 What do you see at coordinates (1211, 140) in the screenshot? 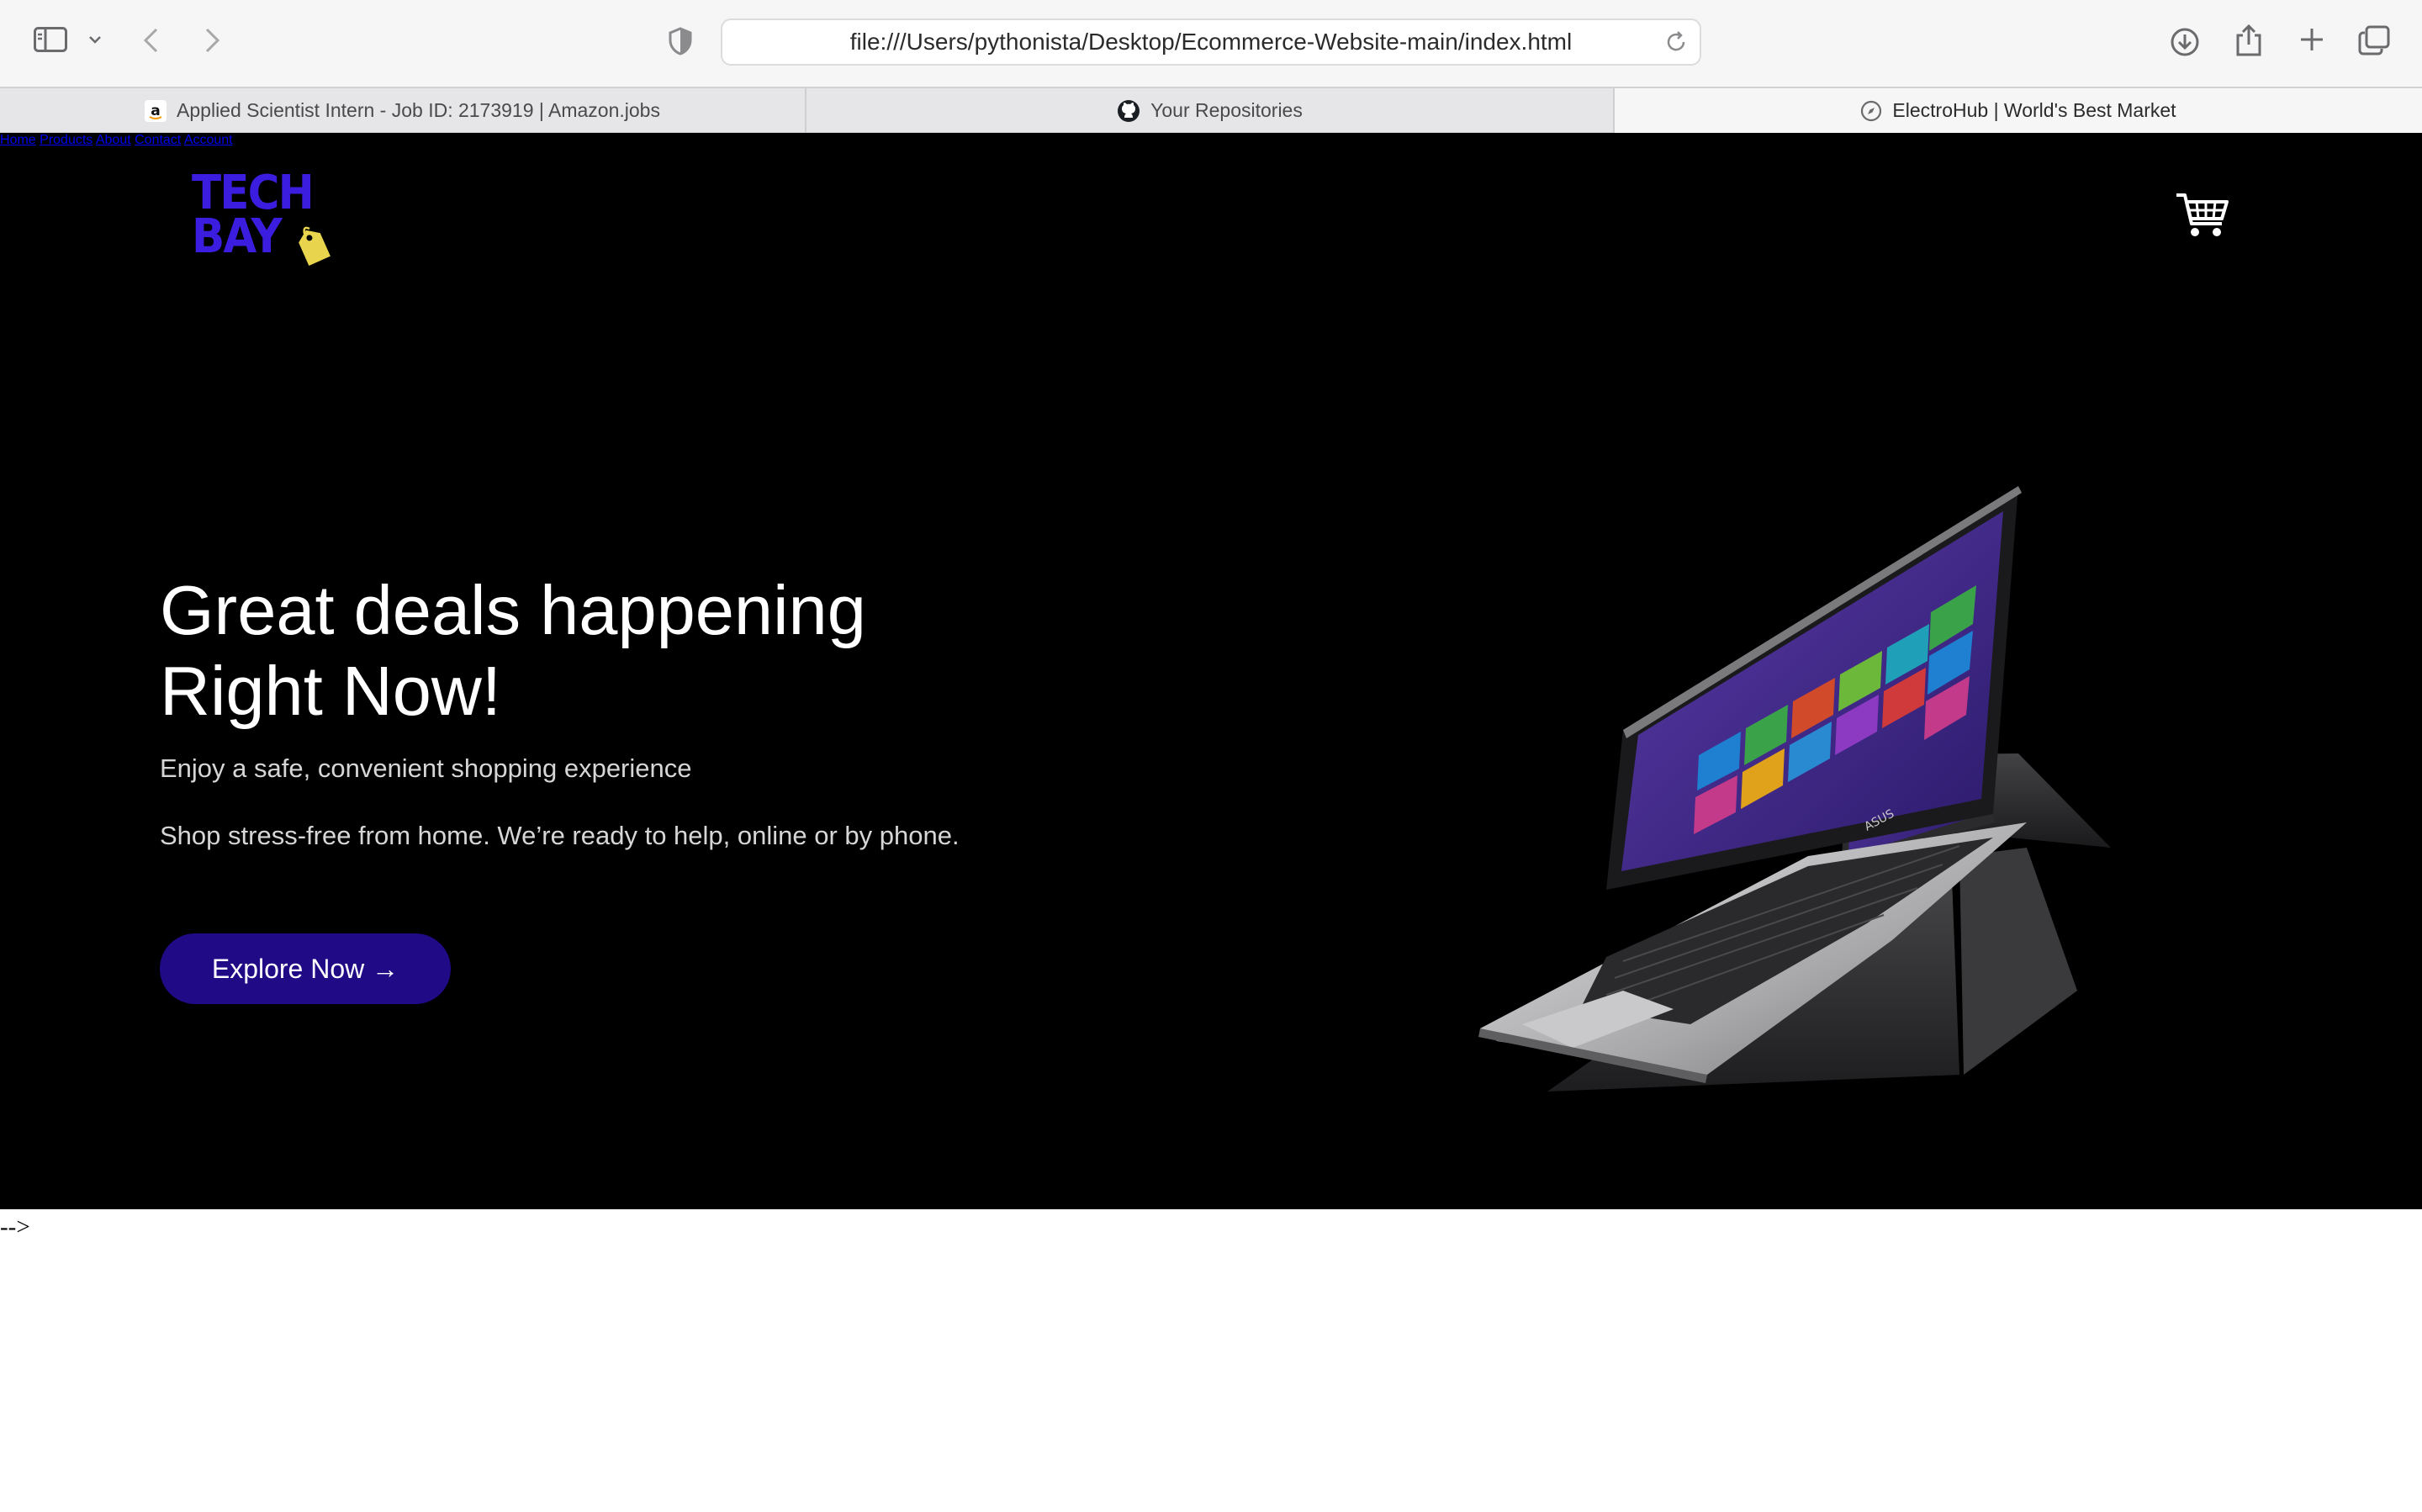
I see `main-nav: Home Products About Contact Account` at bounding box center [1211, 140].